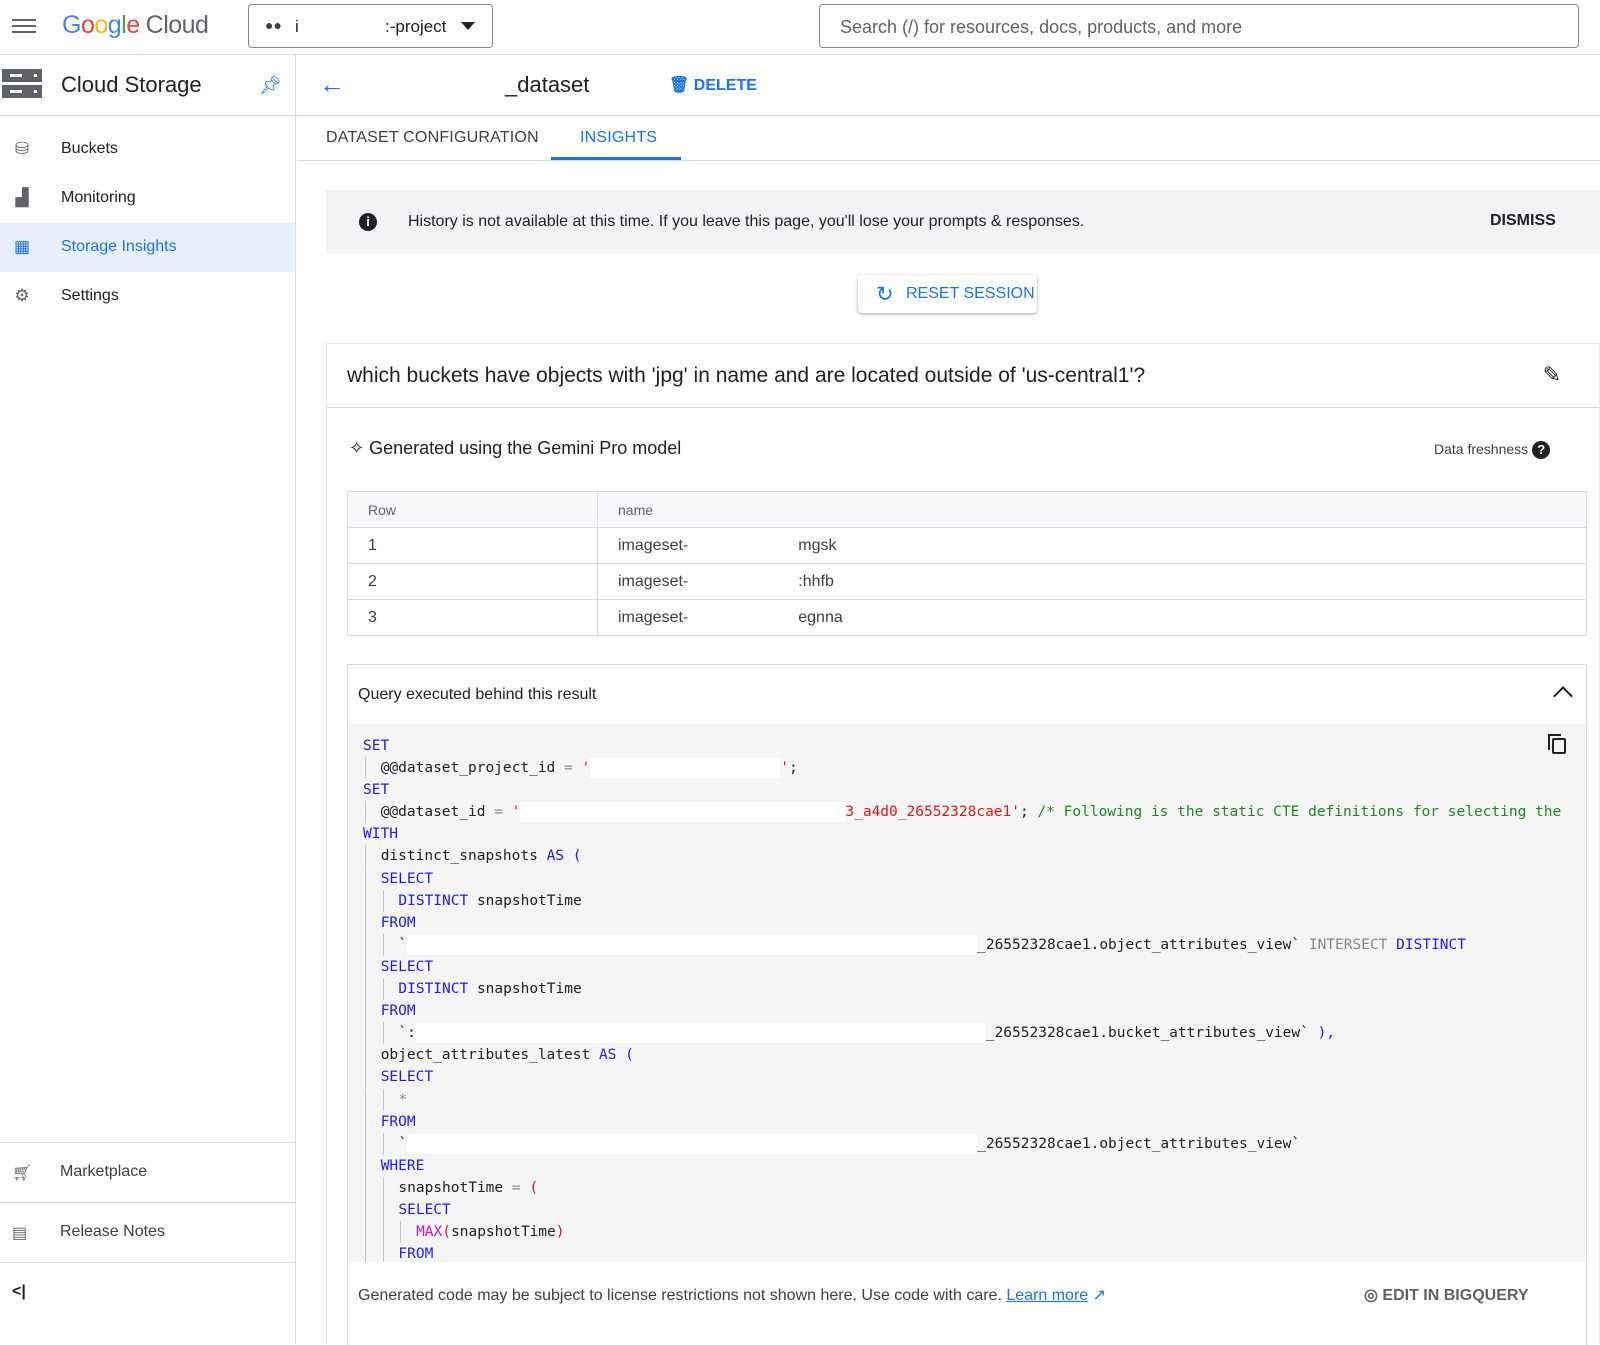 The image size is (1600, 1345). I want to click on caret-down-icon, so click(468, 26).